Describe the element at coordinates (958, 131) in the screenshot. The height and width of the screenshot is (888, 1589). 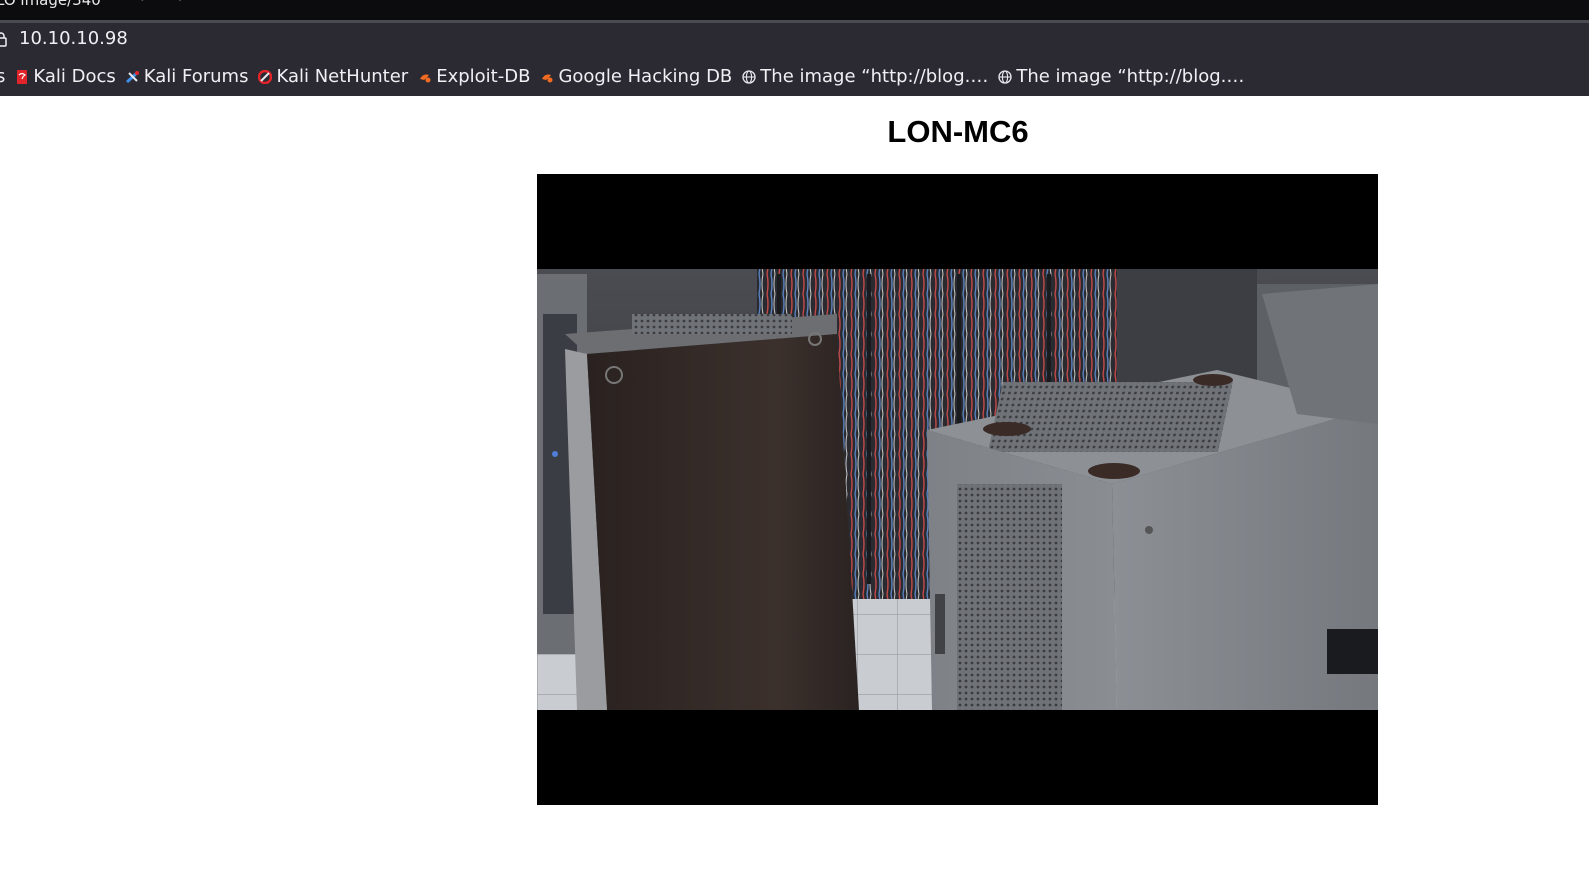
I see `page-title: LON-MC6` at that location.